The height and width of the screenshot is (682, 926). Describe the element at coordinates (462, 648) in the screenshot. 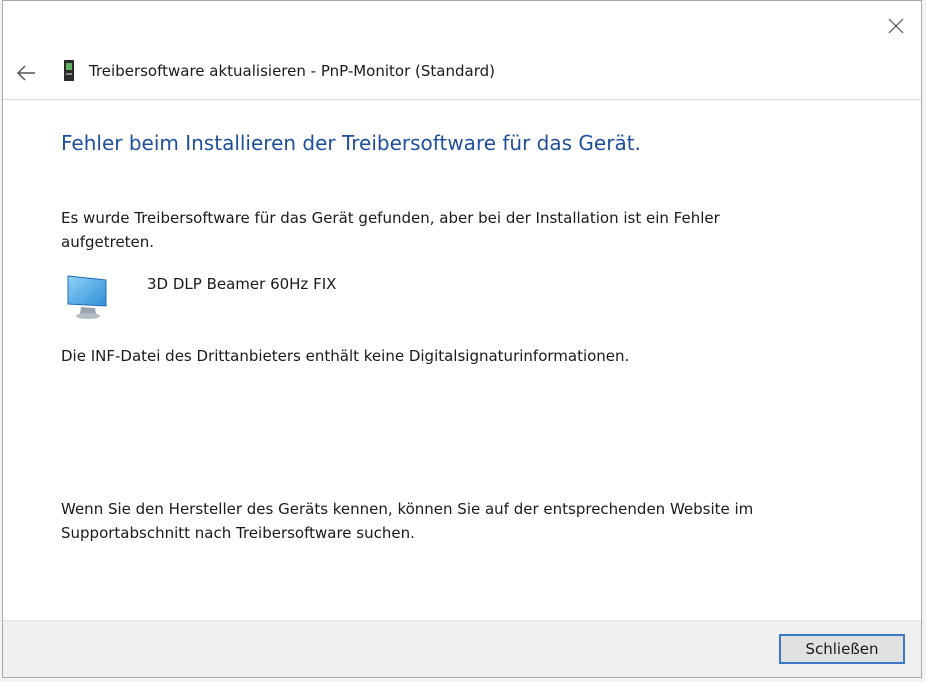

I see `dialog-footer: Schließen` at that location.